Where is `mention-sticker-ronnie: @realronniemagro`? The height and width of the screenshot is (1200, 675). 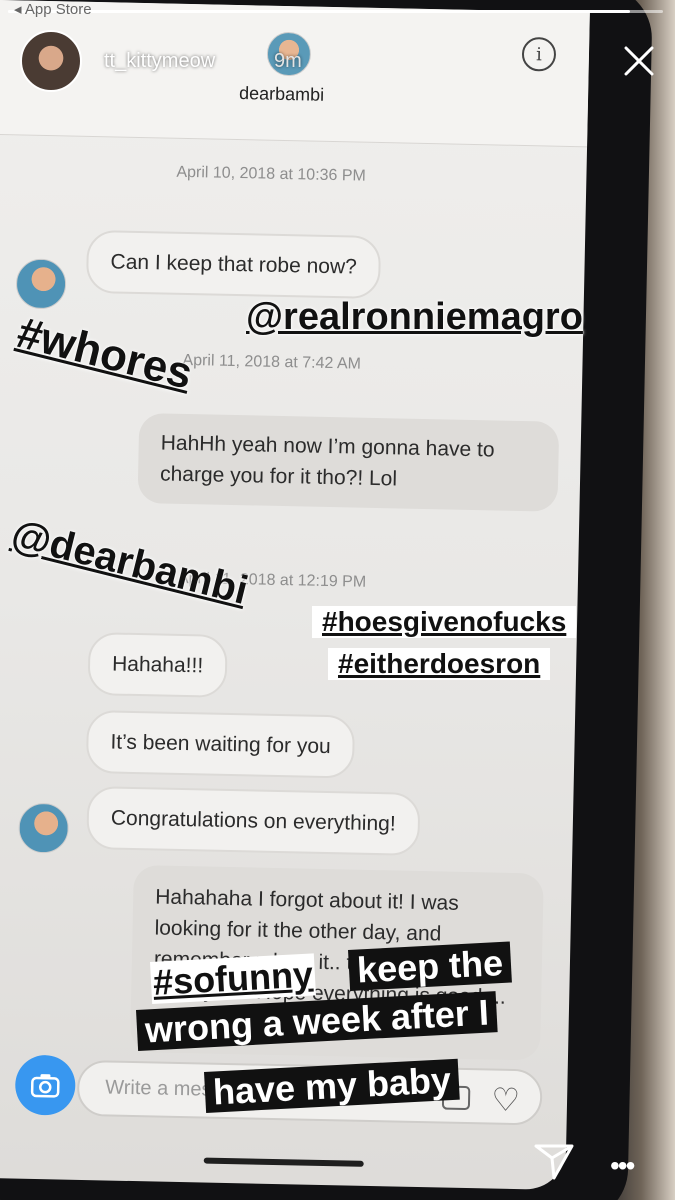 mention-sticker-ronnie: @realronniemagro is located at coordinates (414, 317).